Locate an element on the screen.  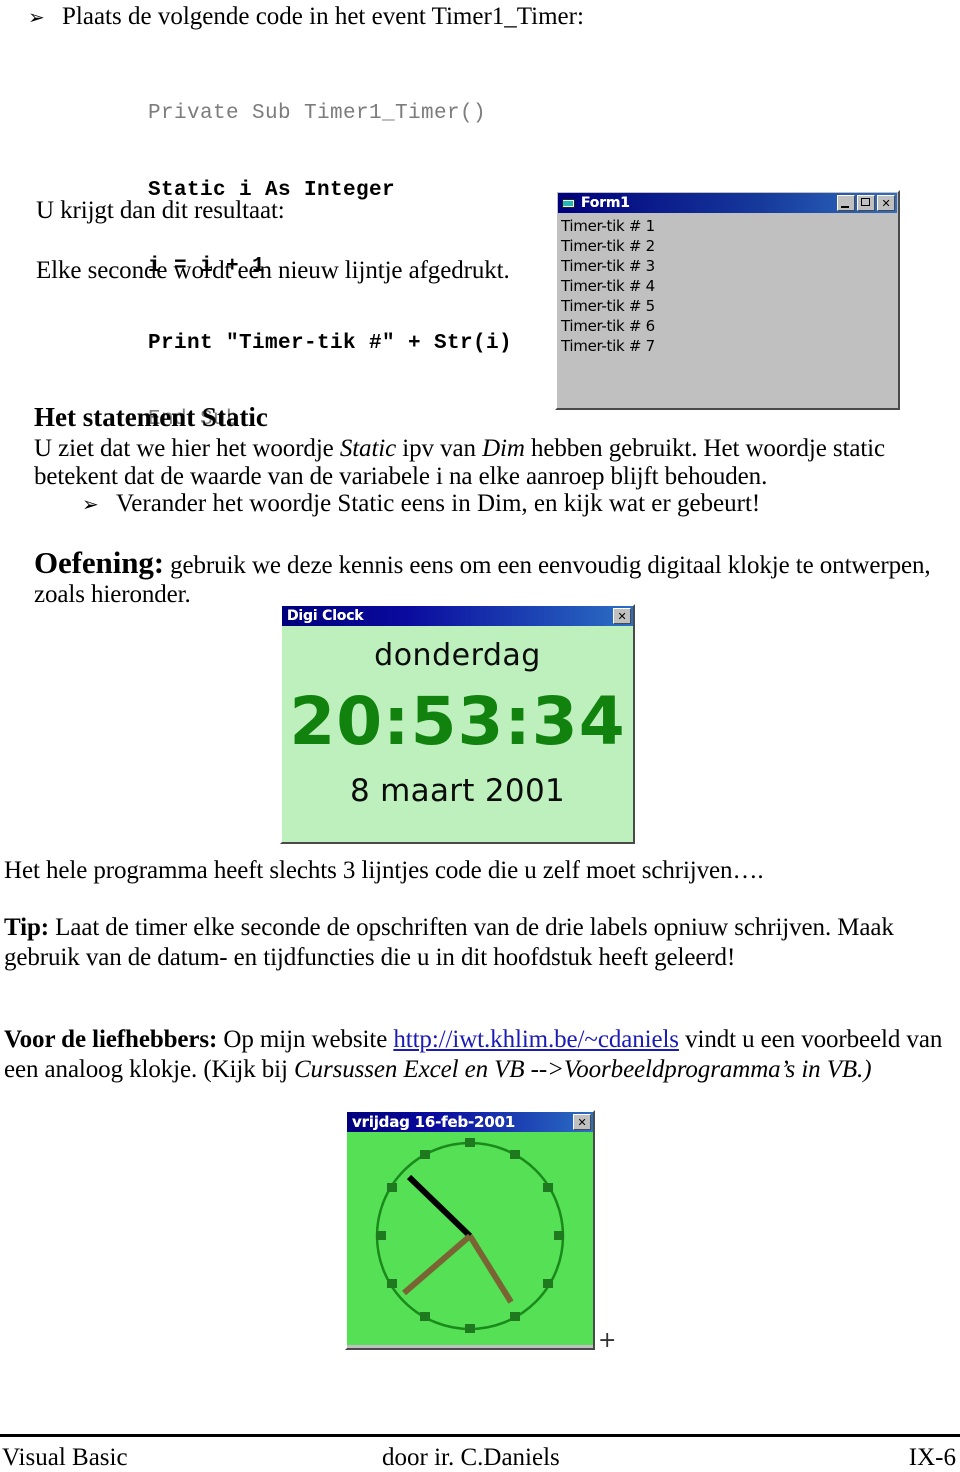
analog-title: vrijdag 16-feb-2001 is located at coordinates (433, 1122).